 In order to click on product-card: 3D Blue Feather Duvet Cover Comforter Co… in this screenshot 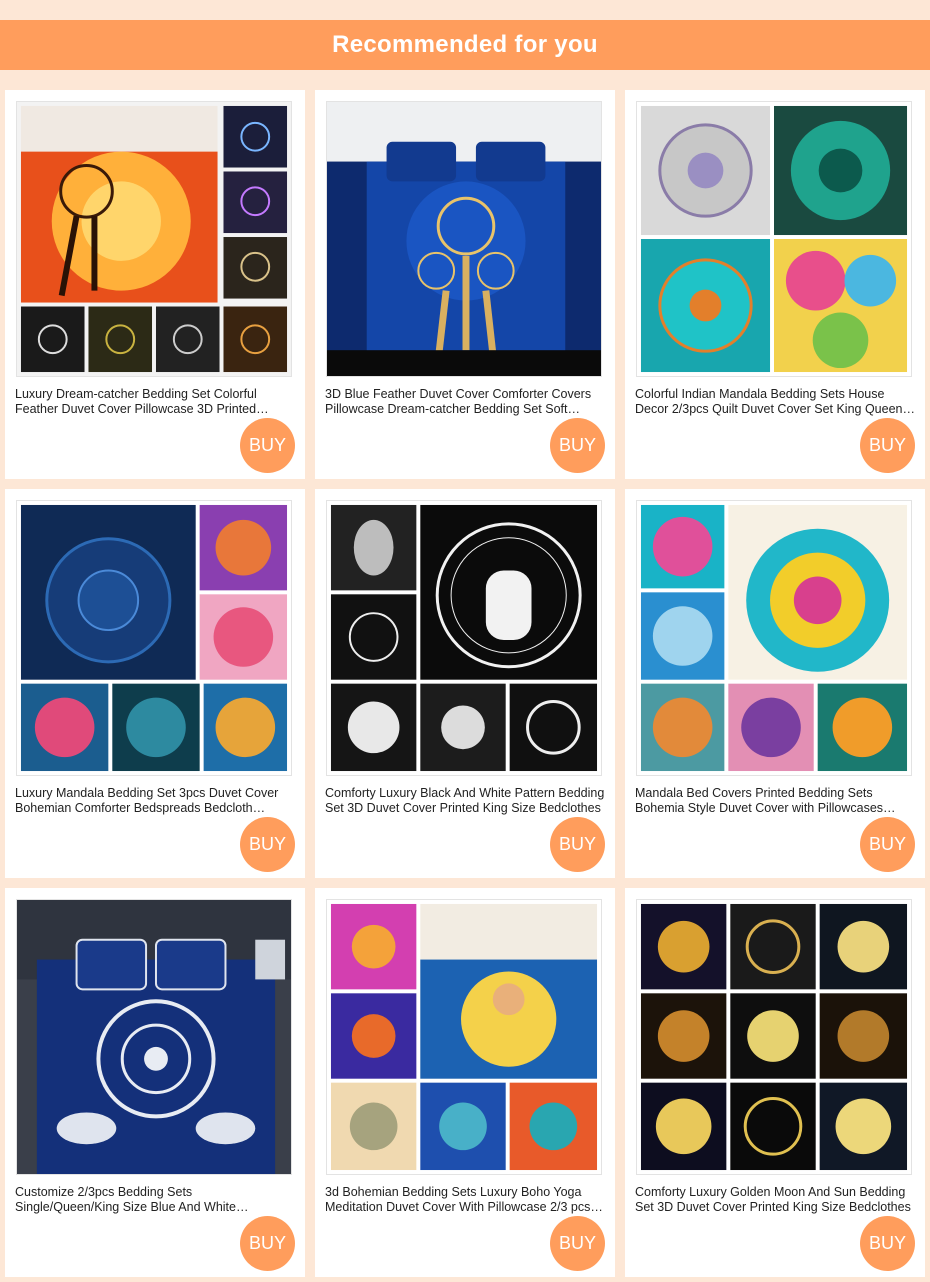, I will do `click(465, 284)`.